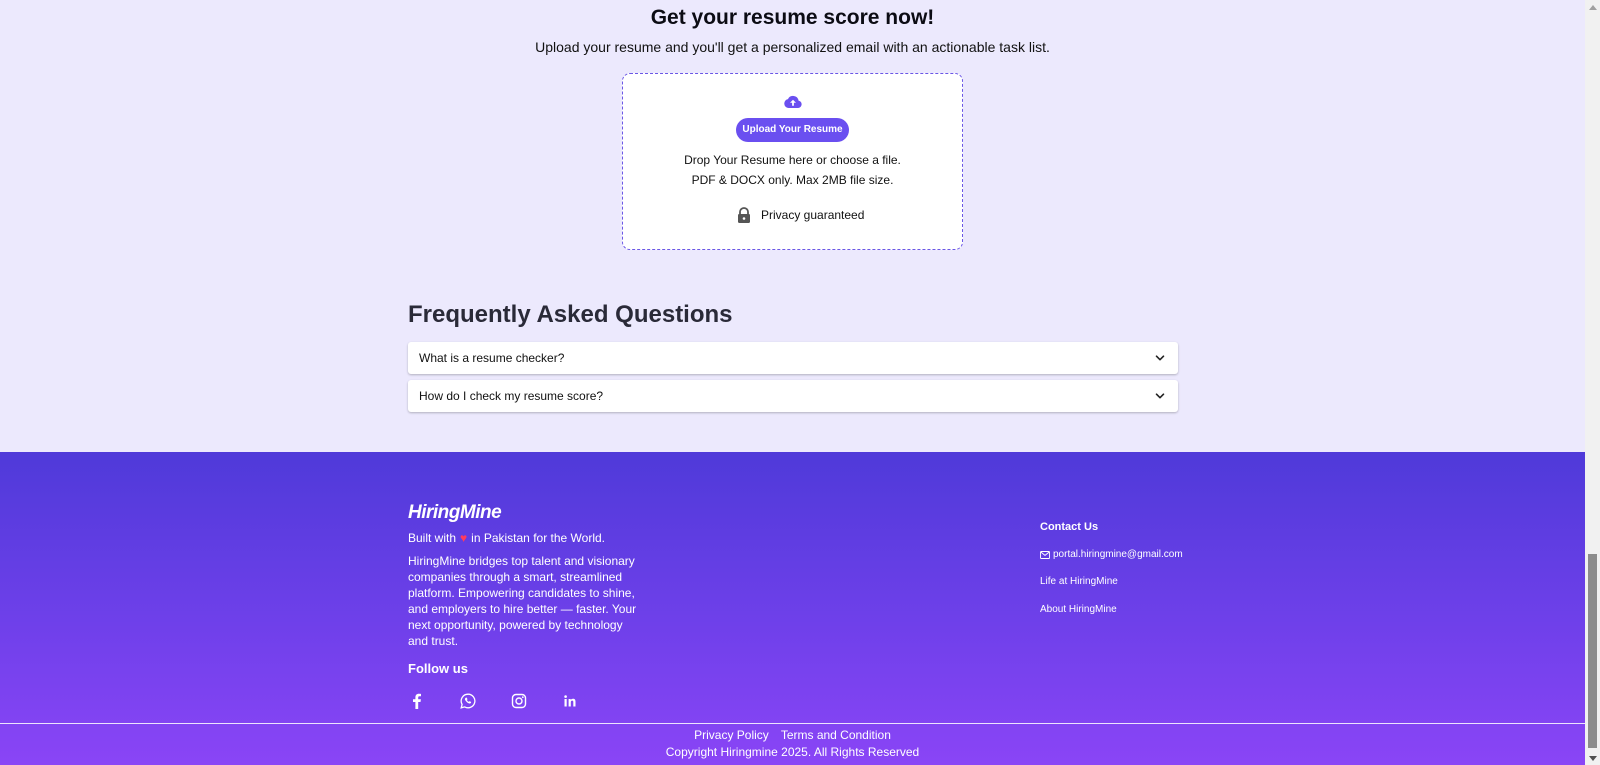 This screenshot has width=1600, height=765. Describe the element at coordinates (492, 358) in the screenshot. I see `faq-question: What is a resume checker?` at that location.